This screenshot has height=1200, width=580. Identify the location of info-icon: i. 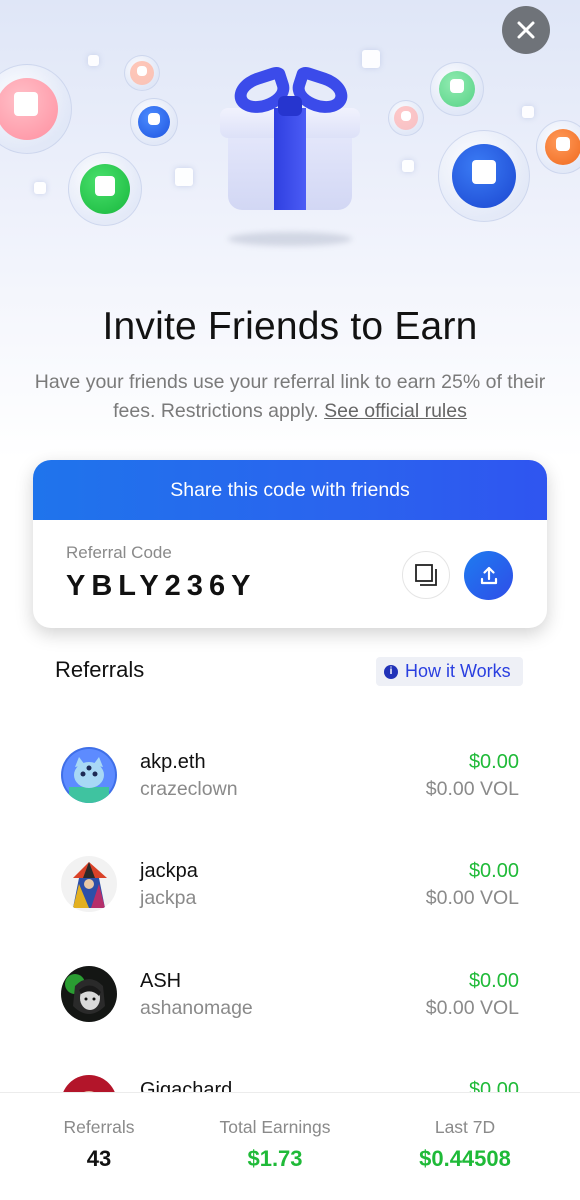
(391, 671).